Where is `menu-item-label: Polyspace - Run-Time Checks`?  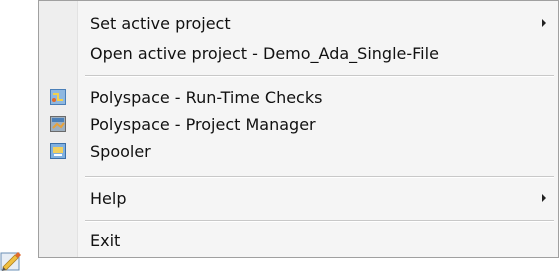
menu-item-label: Polyspace - Run-Time Checks is located at coordinates (206, 97).